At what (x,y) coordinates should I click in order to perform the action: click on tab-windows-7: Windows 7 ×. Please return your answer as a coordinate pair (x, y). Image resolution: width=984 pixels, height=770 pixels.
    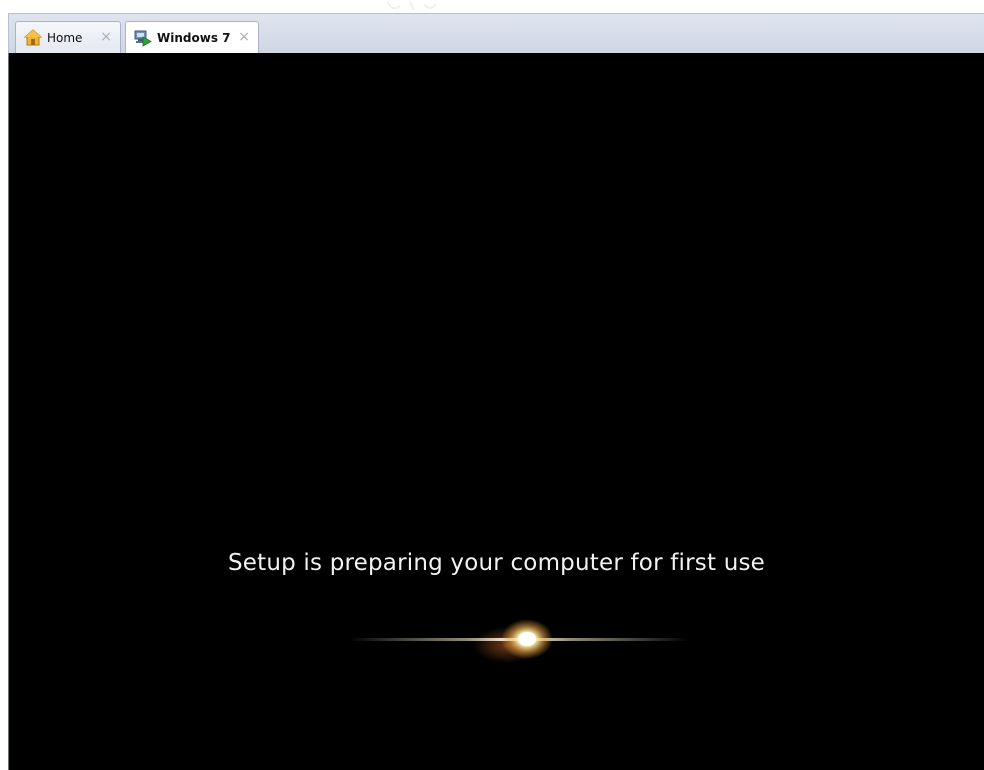
    Looking at the image, I should click on (192, 37).